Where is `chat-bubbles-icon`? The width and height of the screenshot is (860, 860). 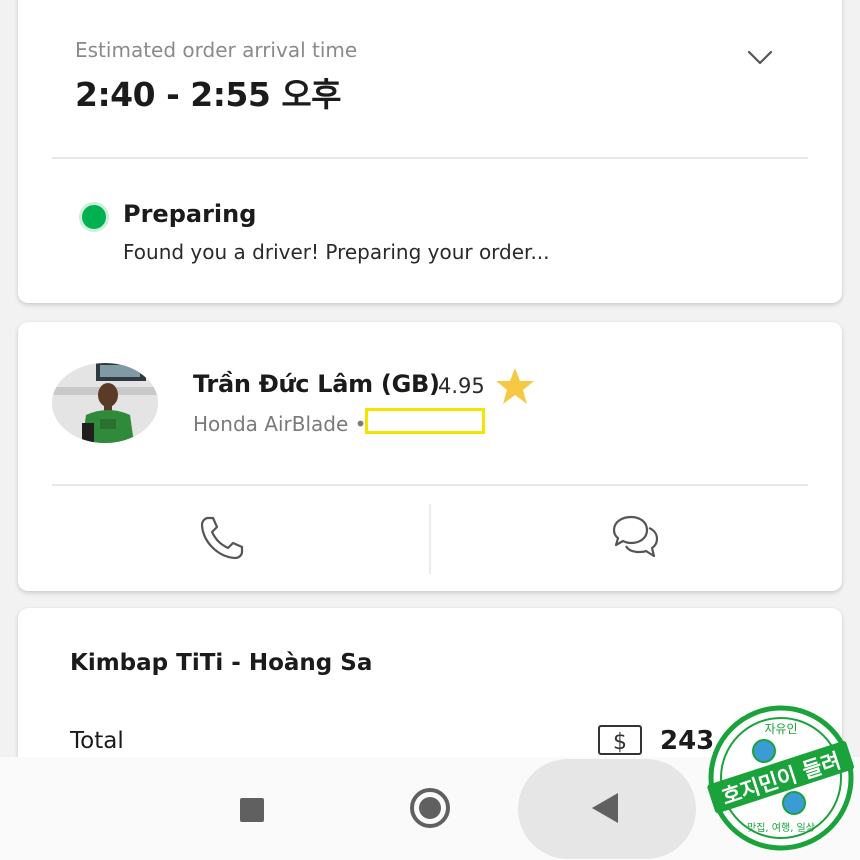
chat-bubbles-icon is located at coordinates (634, 538).